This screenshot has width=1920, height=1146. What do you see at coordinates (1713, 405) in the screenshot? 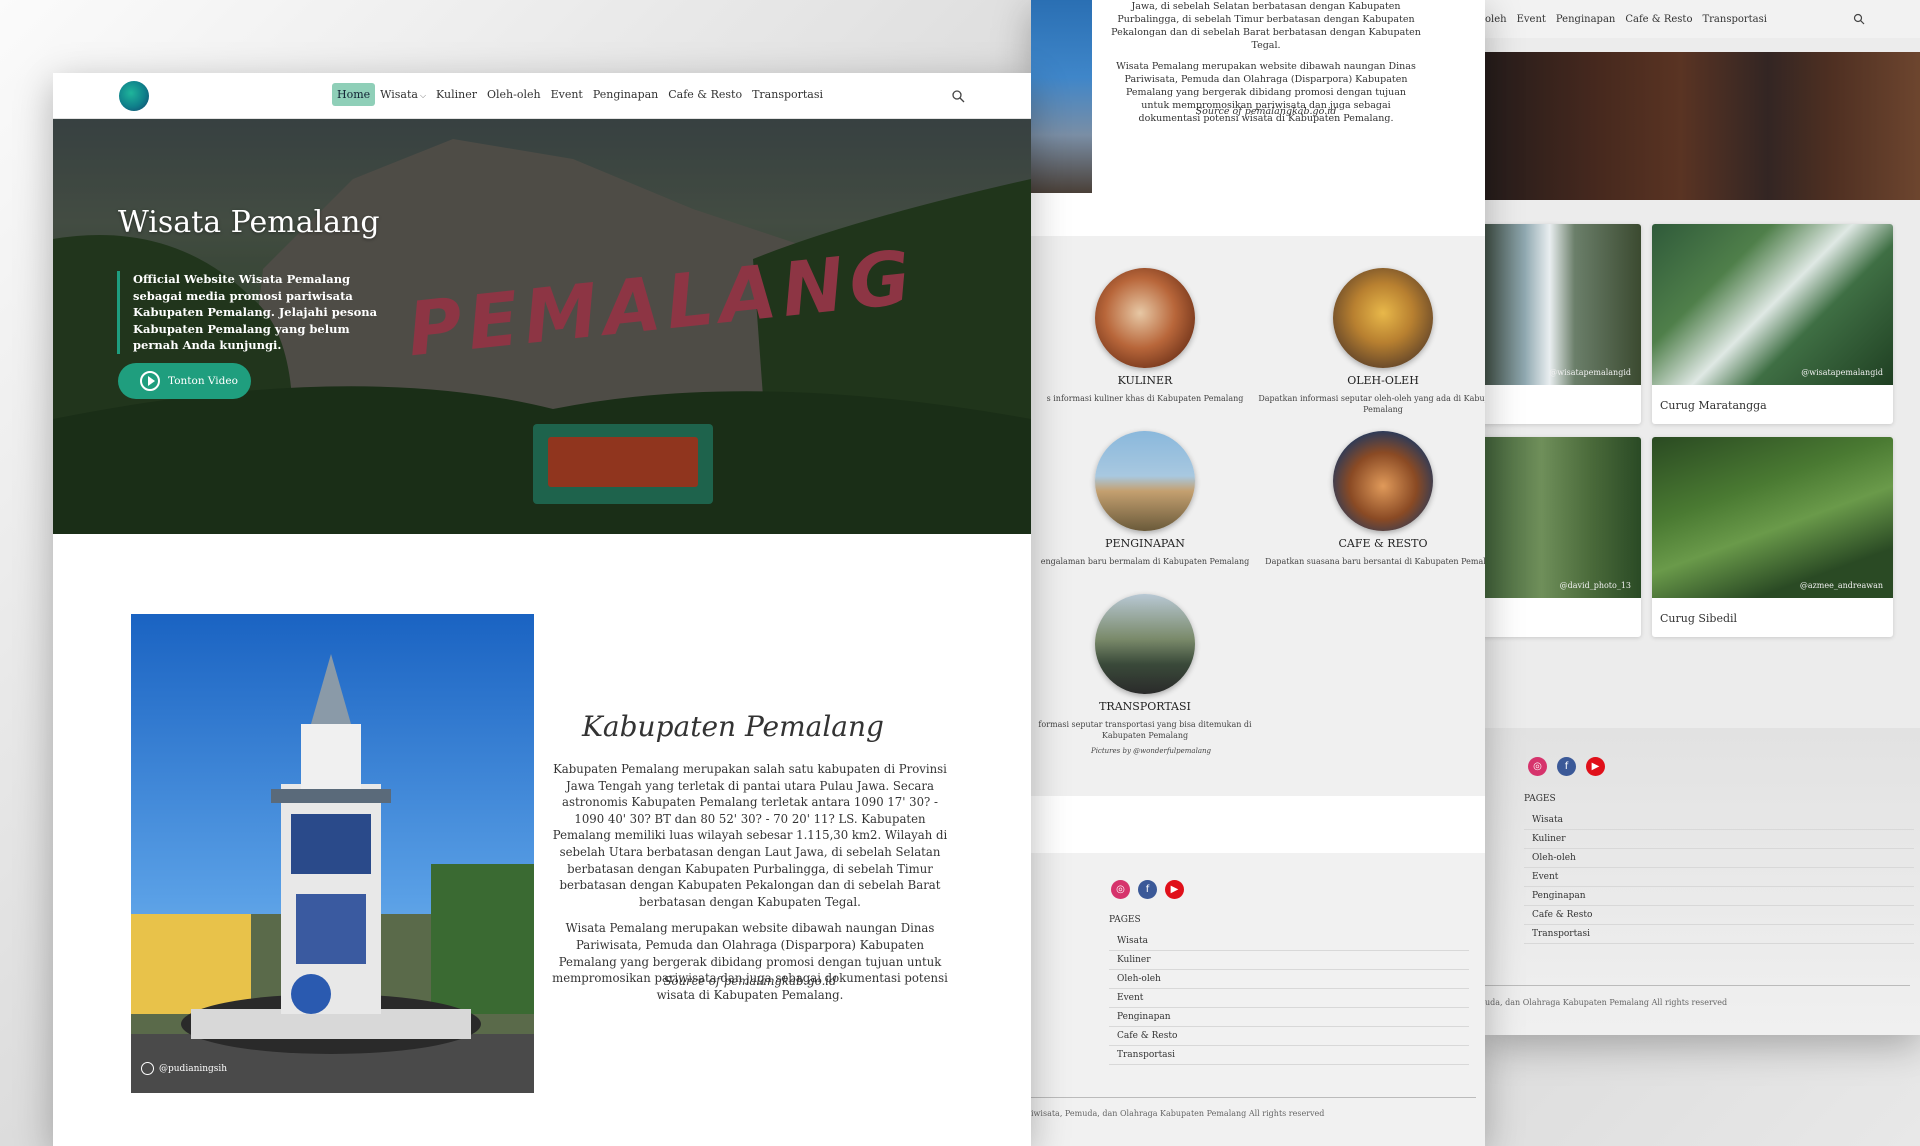
I see `card-title: Curug Maratangga` at bounding box center [1713, 405].